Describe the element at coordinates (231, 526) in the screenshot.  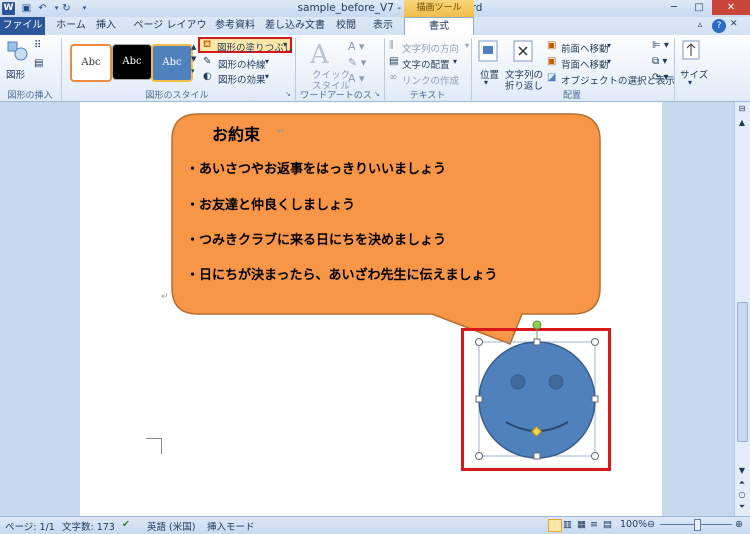
I see `status-insert-mode: 挿入モード` at that location.